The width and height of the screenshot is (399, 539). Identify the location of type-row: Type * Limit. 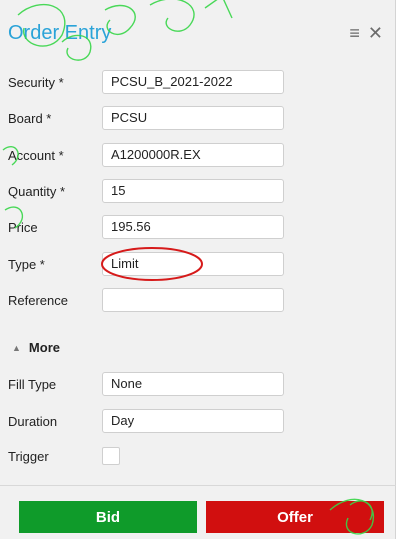
(146, 264).